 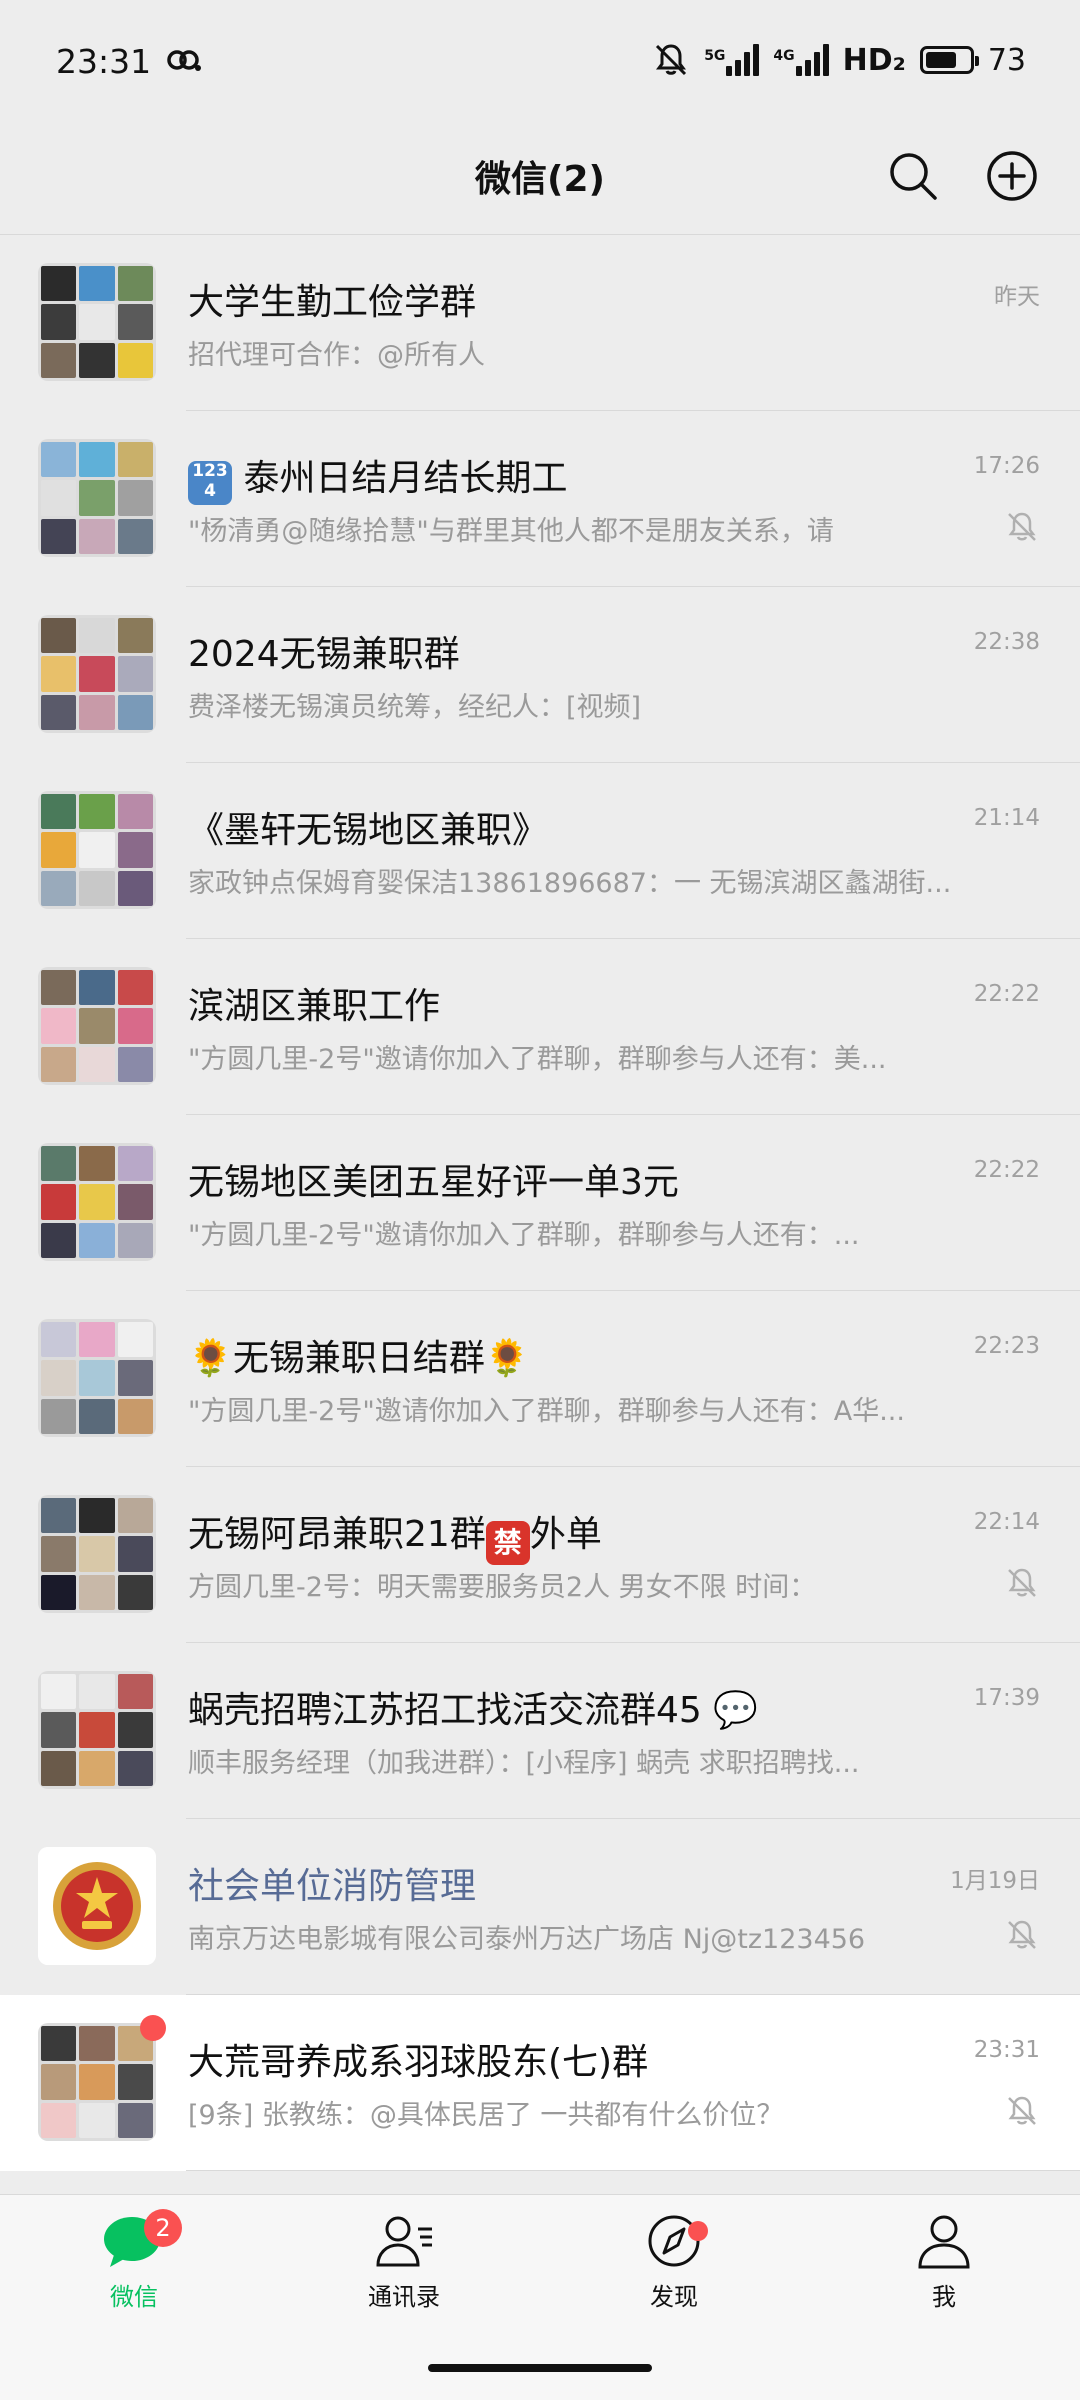 I want to click on tab-chats-label: 微信, so click(x=134, y=2297).